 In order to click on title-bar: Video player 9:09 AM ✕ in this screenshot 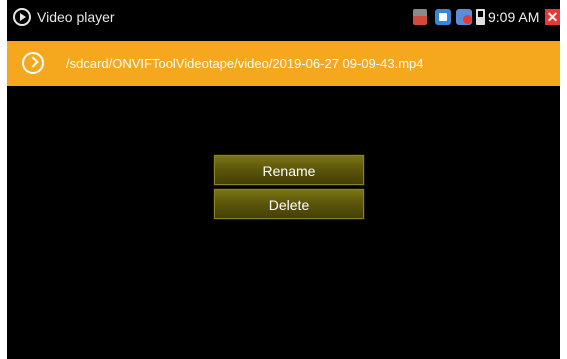, I will do `click(283, 18)`.